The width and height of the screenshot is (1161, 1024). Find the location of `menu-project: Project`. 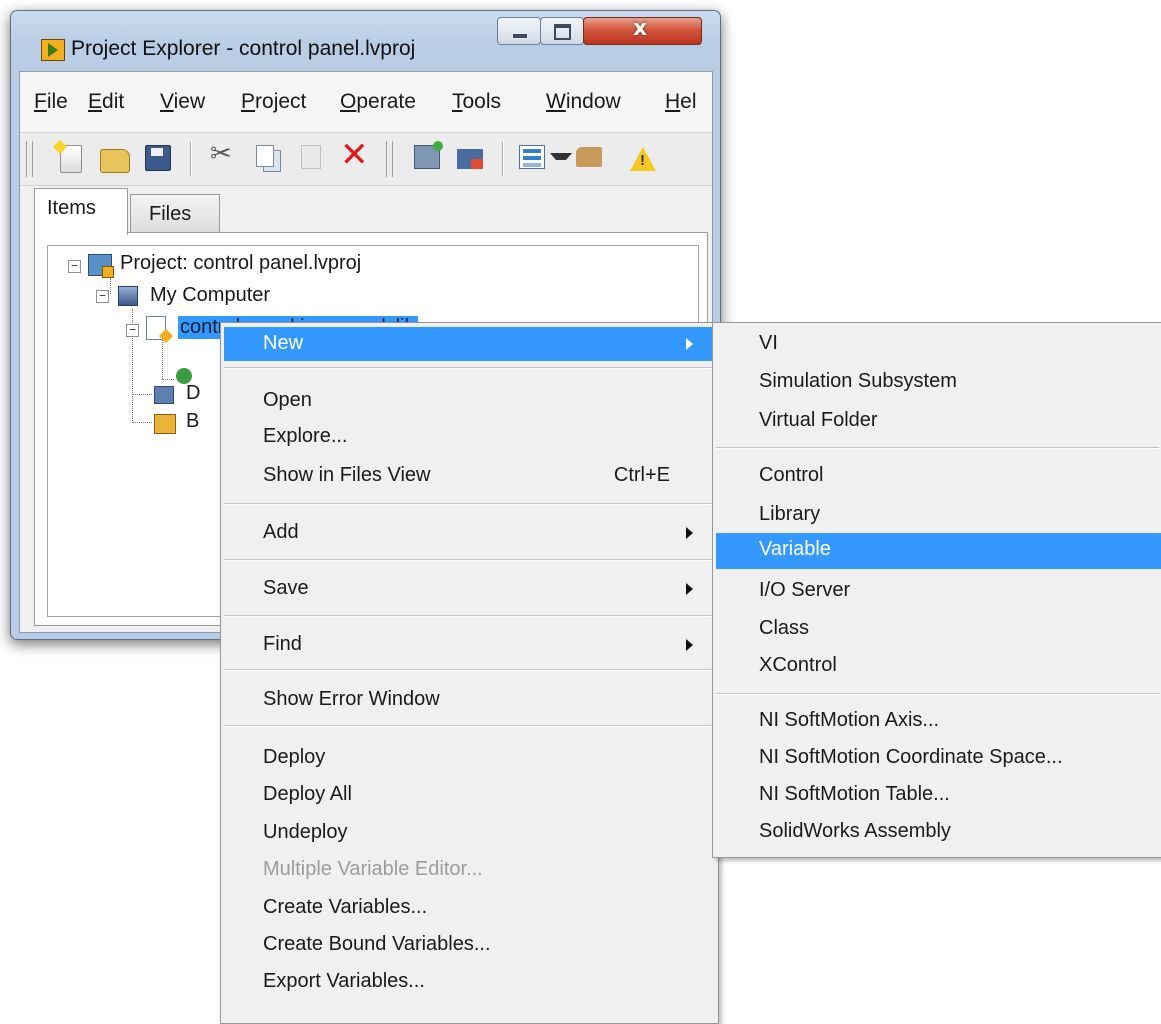

menu-project: Project is located at coordinates (273, 102).